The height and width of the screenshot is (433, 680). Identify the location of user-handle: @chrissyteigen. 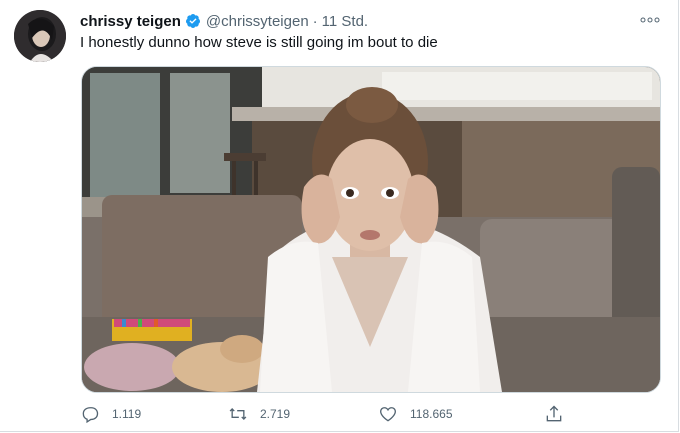
(257, 21).